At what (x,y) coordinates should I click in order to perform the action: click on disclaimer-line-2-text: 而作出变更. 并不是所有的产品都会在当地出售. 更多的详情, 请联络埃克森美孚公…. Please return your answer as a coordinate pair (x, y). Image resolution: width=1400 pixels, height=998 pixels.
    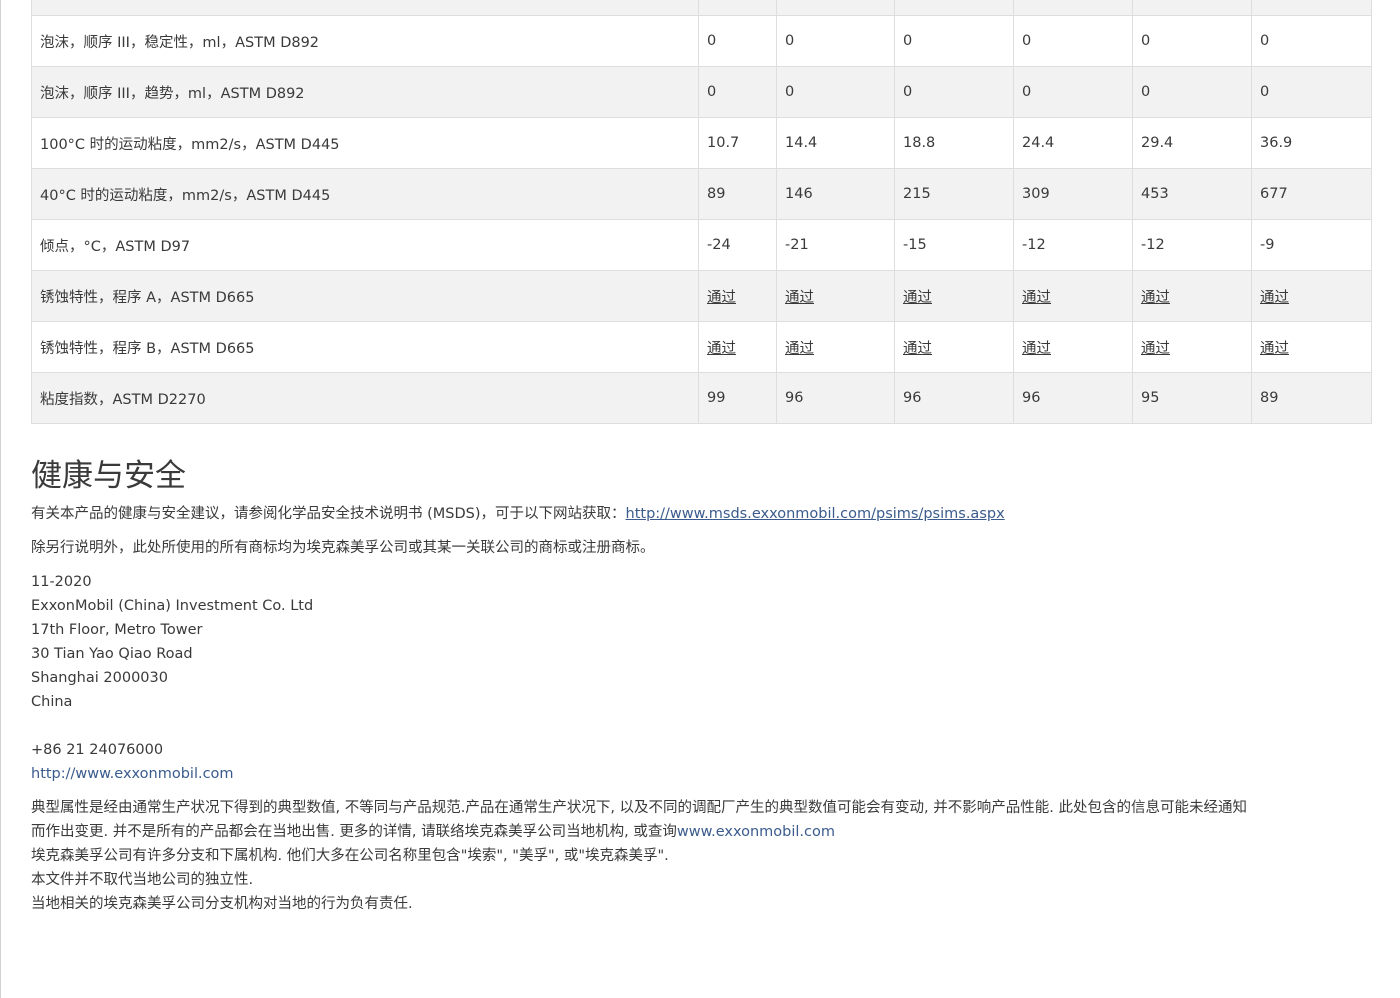
    Looking at the image, I should click on (354, 832).